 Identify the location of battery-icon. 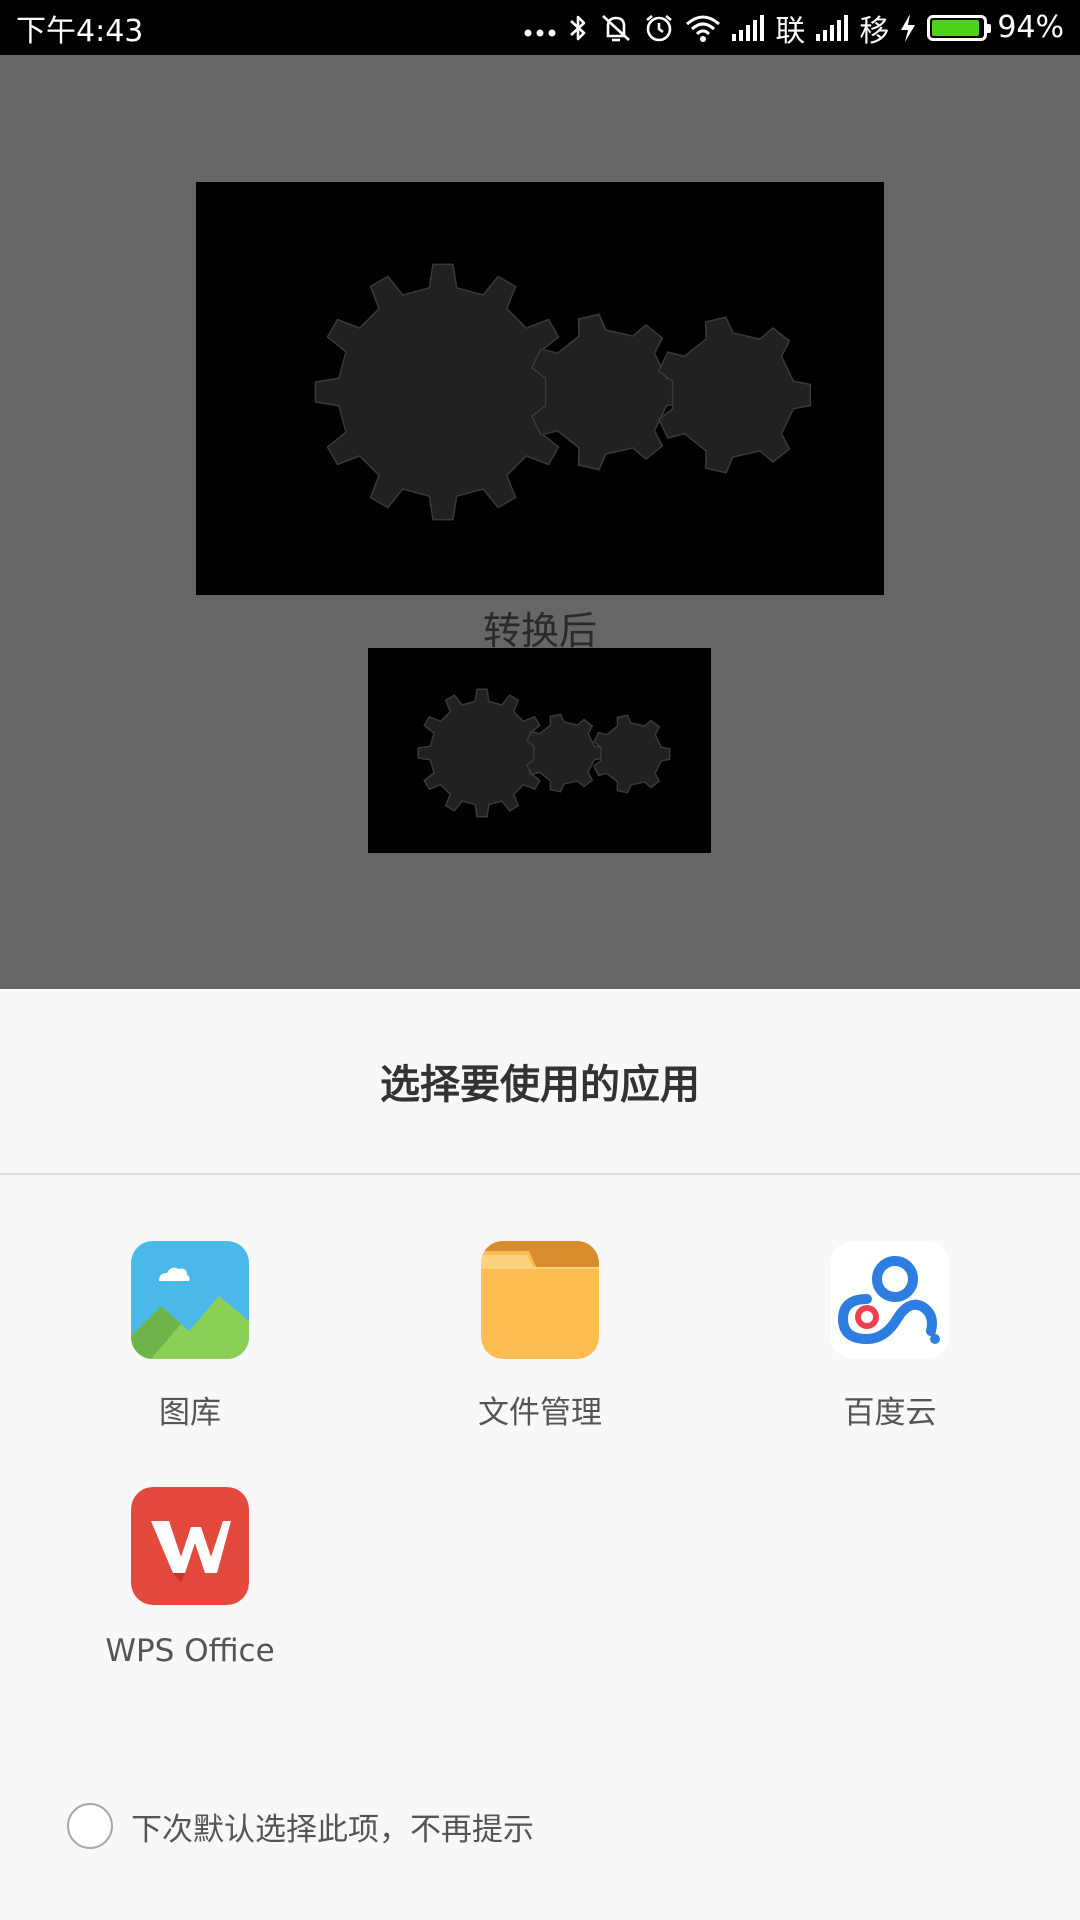
(959, 27).